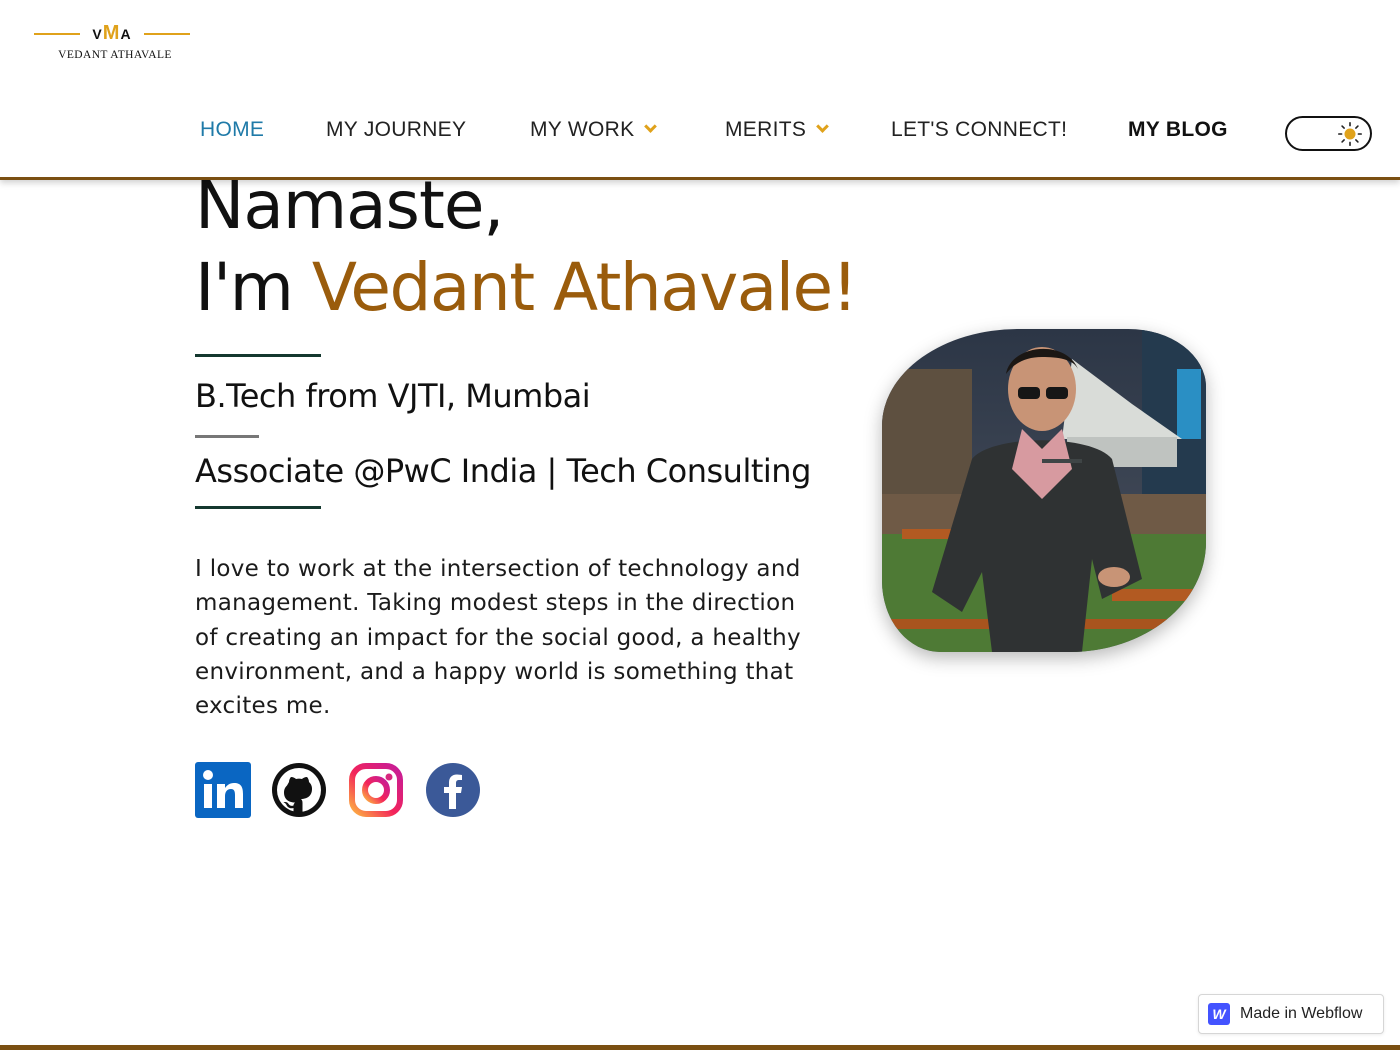 The height and width of the screenshot is (1050, 1400). Describe the element at coordinates (223, 790) in the screenshot. I see `linkedin-icon` at that location.